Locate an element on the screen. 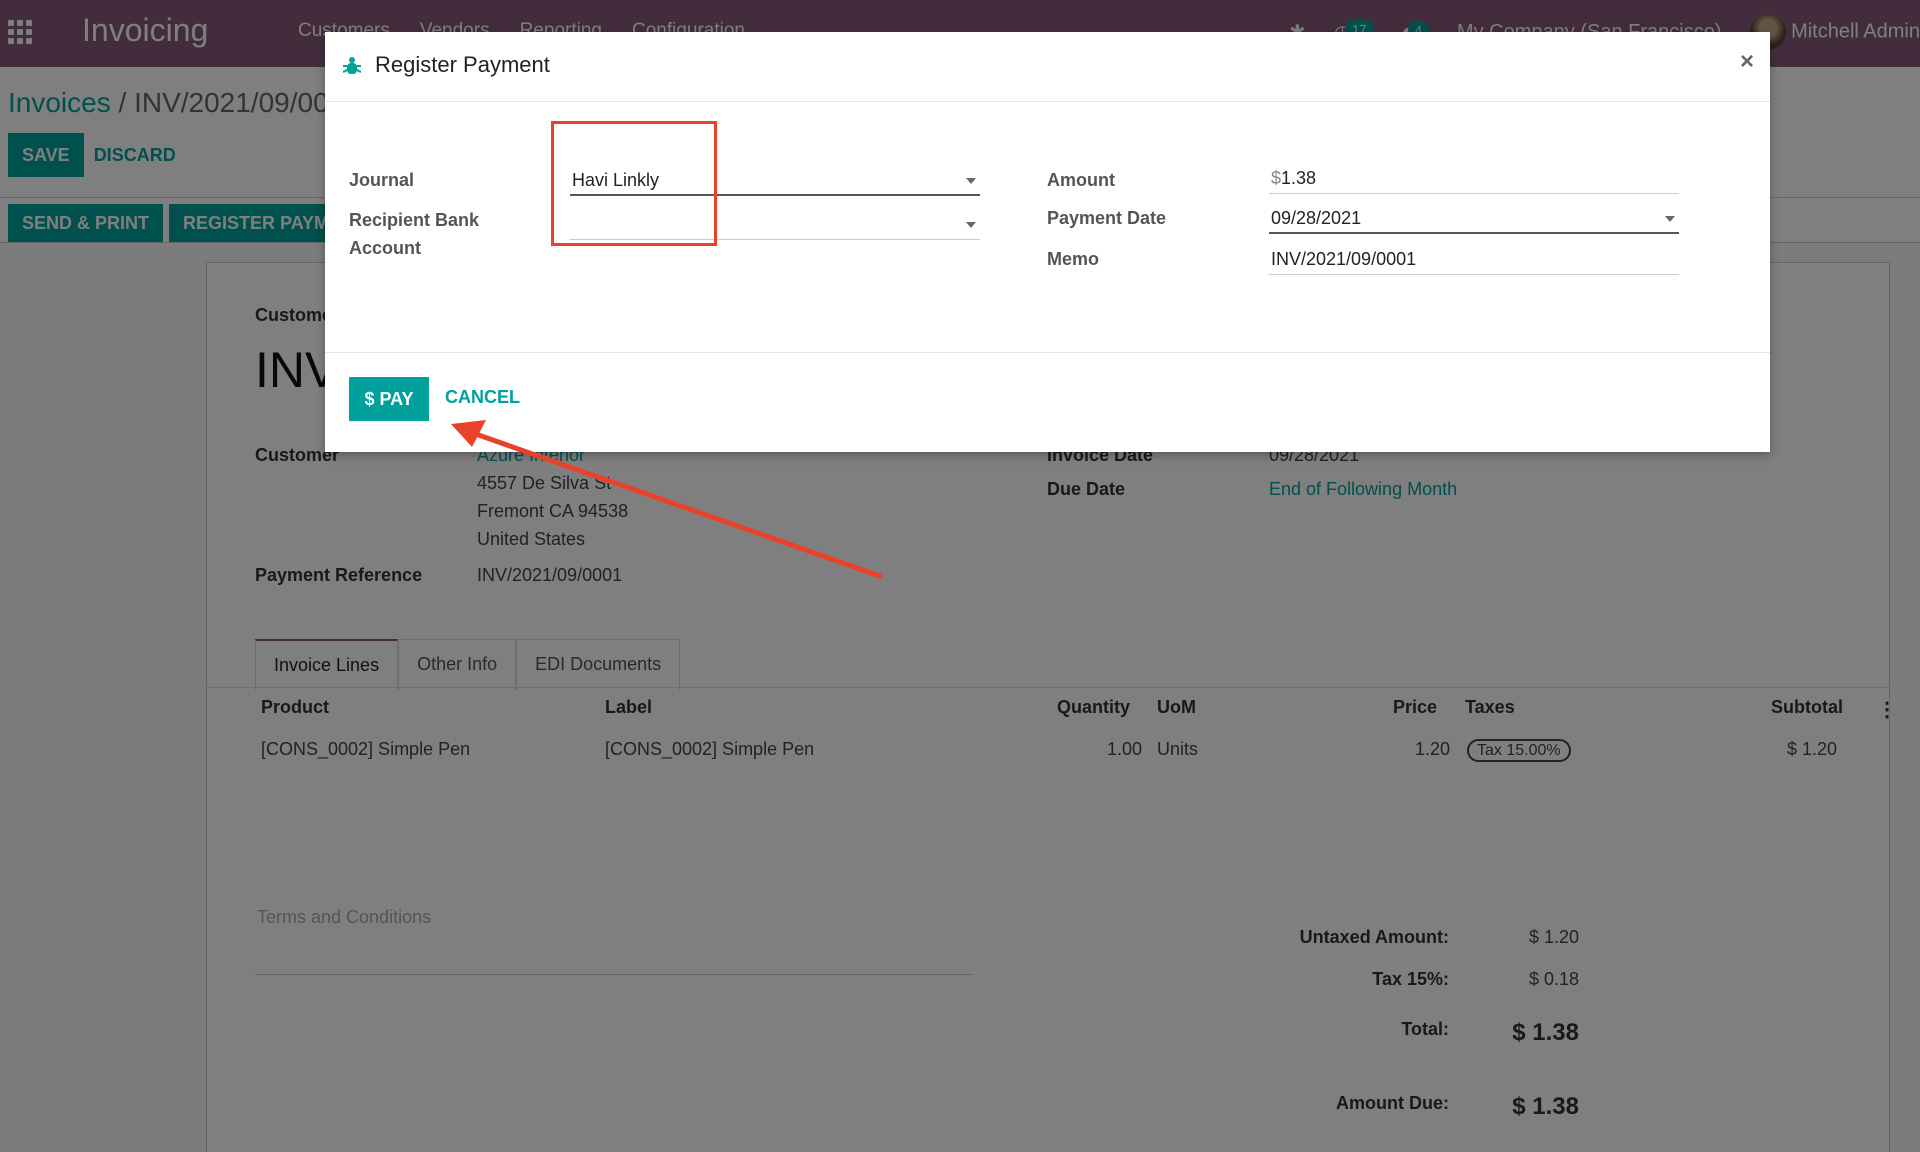 The height and width of the screenshot is (1152, 1920). amount-label: Amount is located at coordinates (1081, 180).